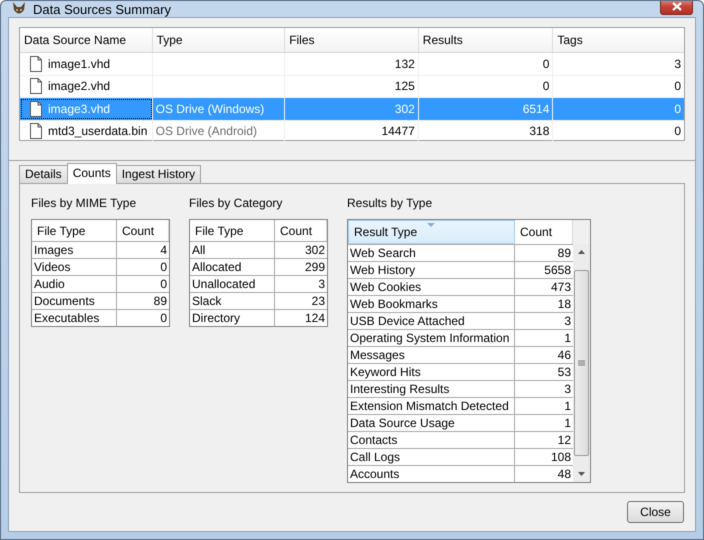 This screenshot has height=540, width=704. Describe the element at coordinates (232, 284) in the screenshot. I see `table-cell: Unallocated` at that location.